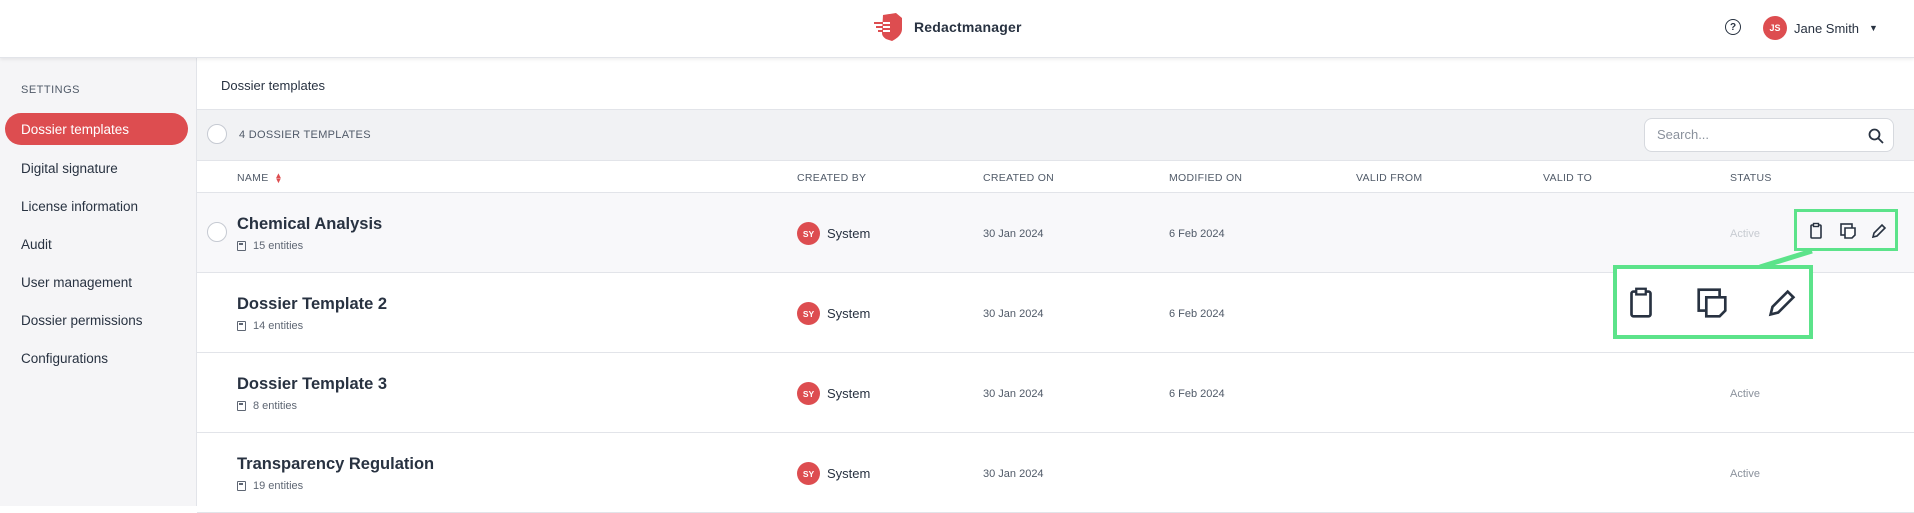 This screenshot has width=1914, height=513. What do you see at coordinates (1567, 178) in the screenshot?
I see `column-header-valid-to: VALID TO` at bounding box center [1567, 178].